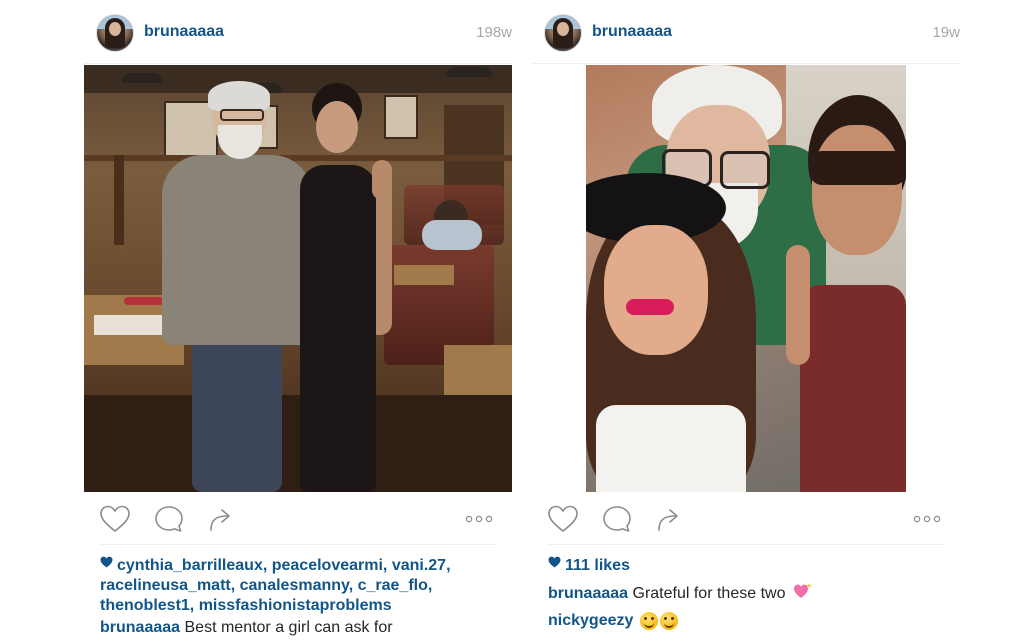 The image size is (1024, 640). I want to click on liker-link: canalesmanny, so click(294, 585).